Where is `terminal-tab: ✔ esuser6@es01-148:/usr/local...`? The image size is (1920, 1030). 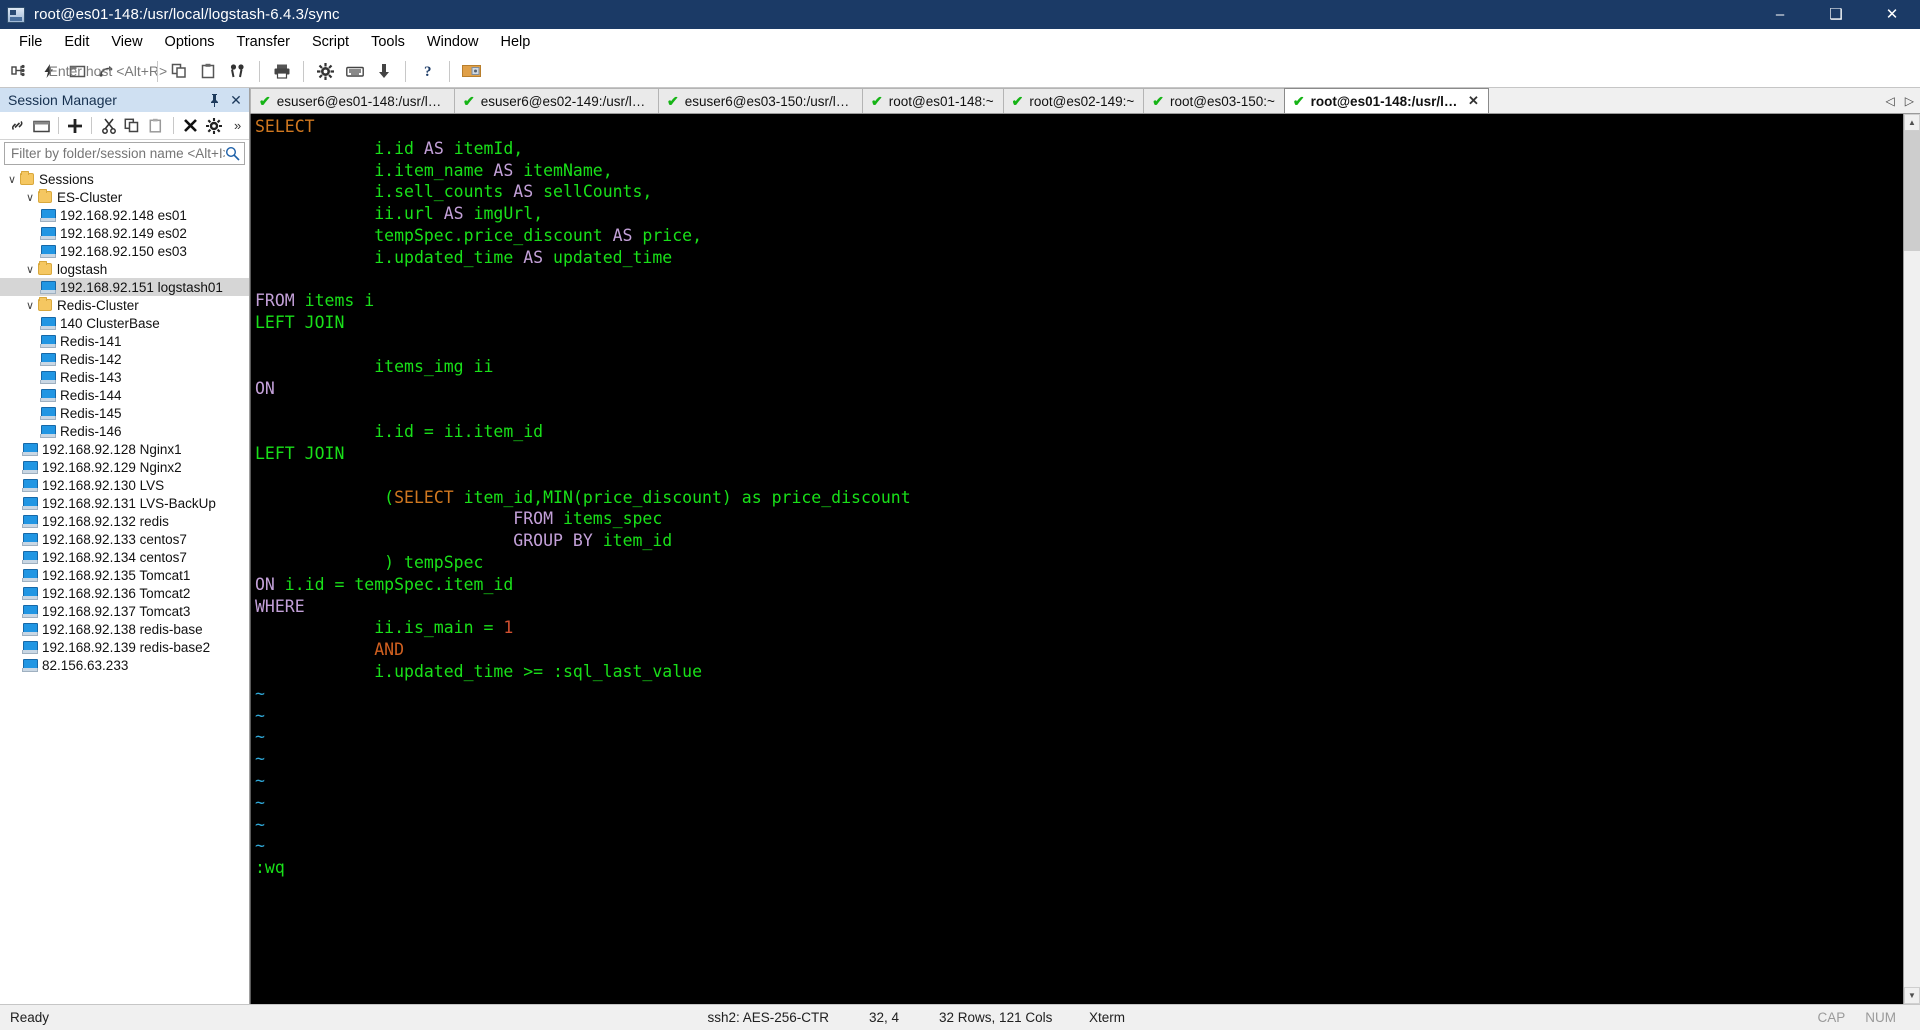
terminal-tab: ✔ esuser6@es01-148:/usr/local... is located at coordinates (352, 100).